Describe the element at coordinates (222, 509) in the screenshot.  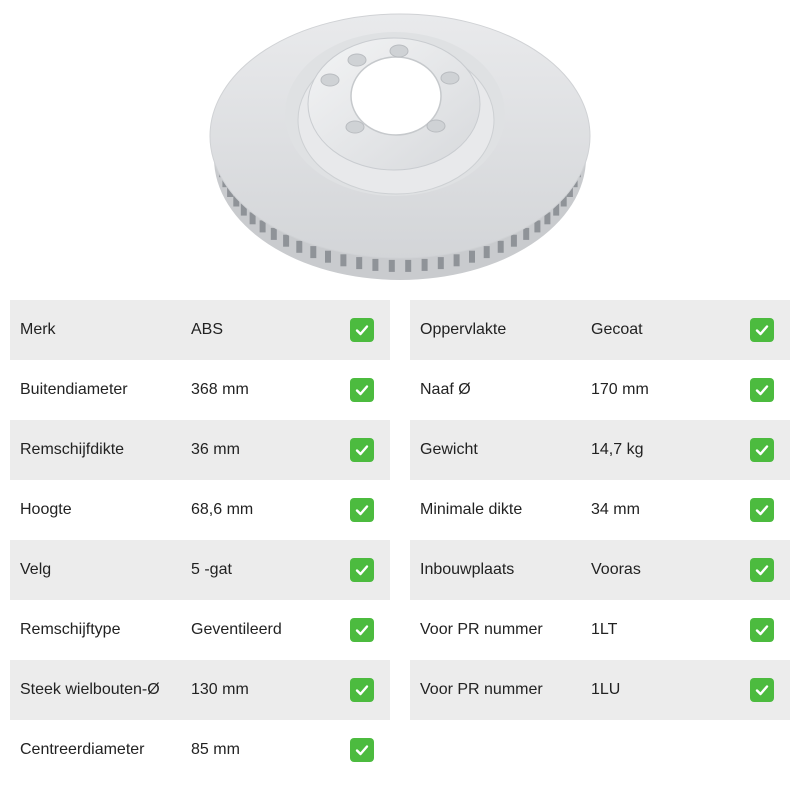
I see `spec-value: 68,6 mm` at that location.